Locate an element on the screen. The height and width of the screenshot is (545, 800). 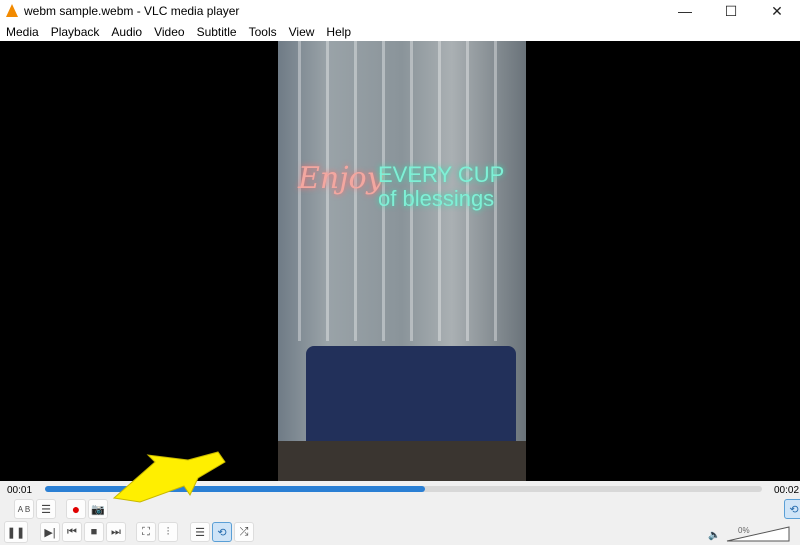
playlist-button: ☰ is located at coordinates (200, 532).